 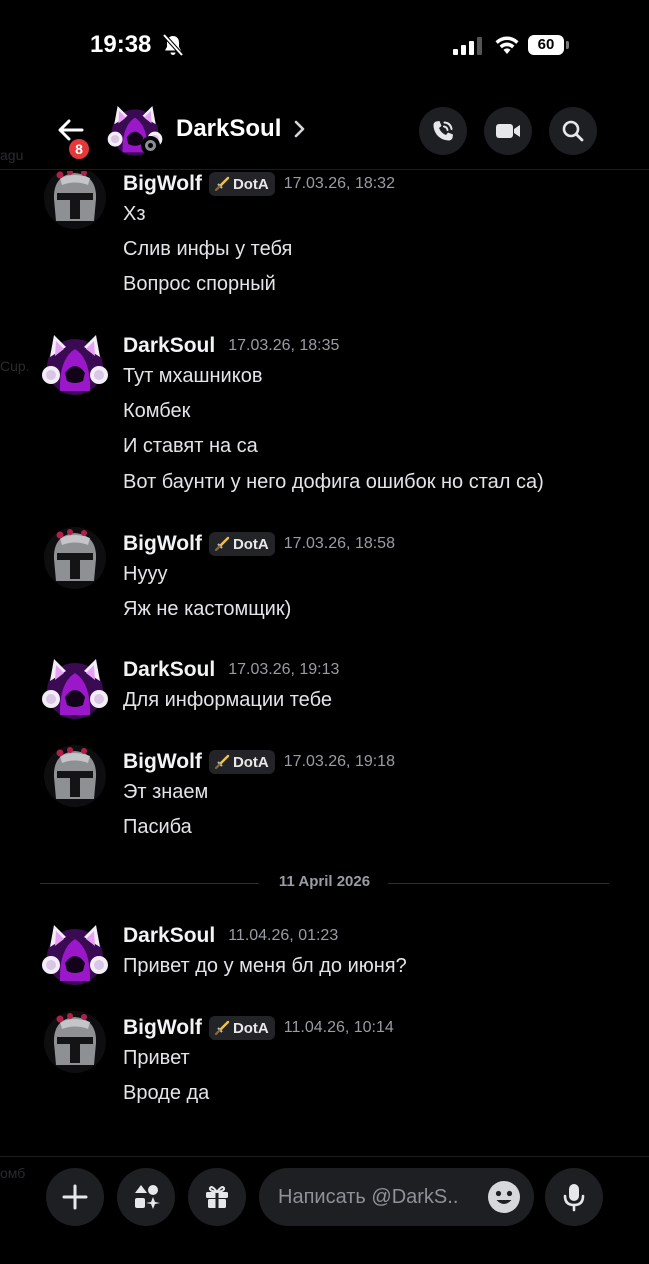 I want to click on video-camera-icon, so click(x=508, y=131).